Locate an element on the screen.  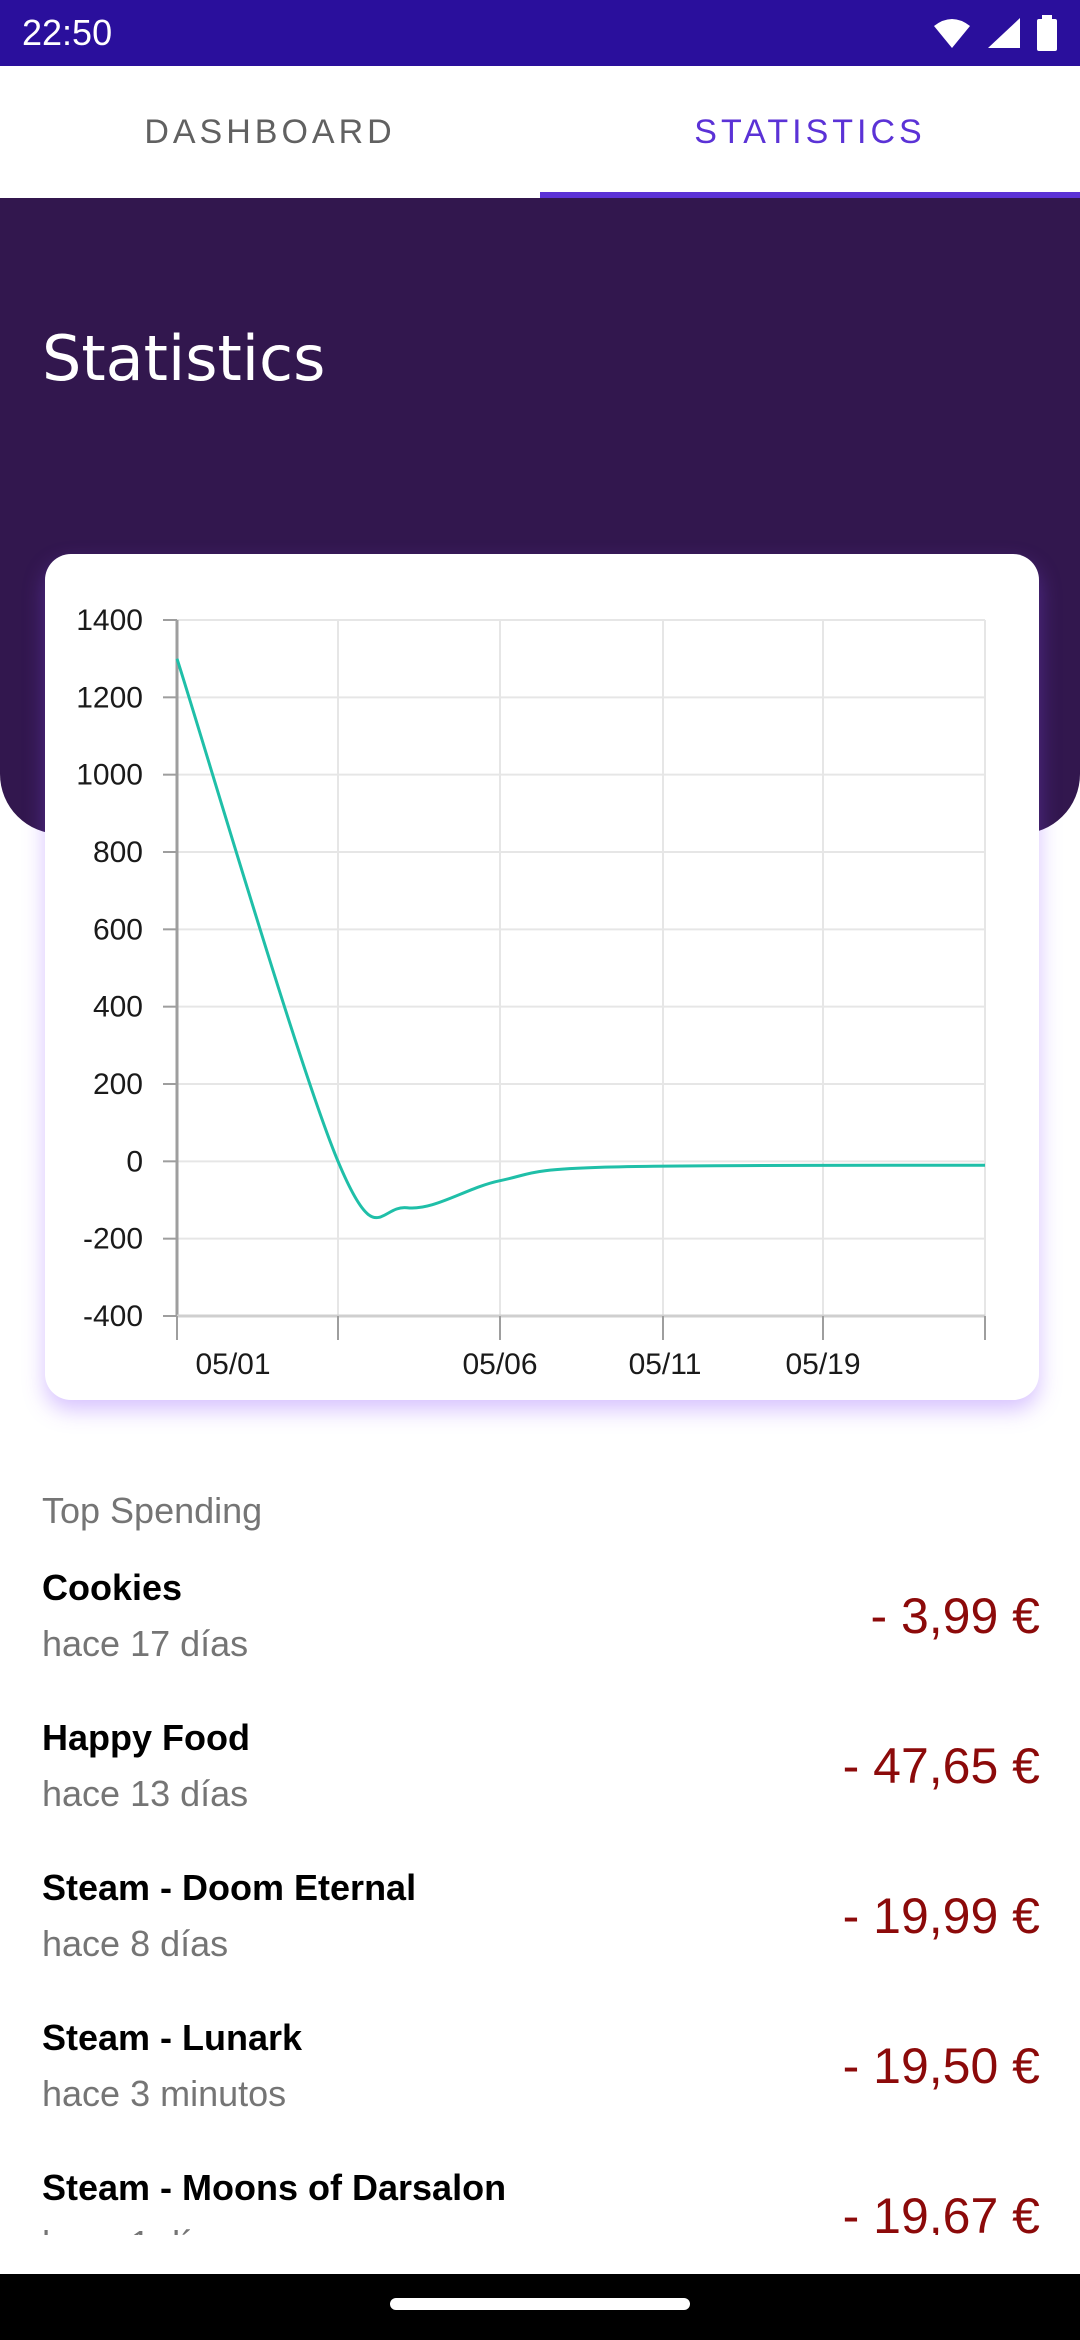
item-amount: - 3,99 € is located at coordinates (955, 1616).